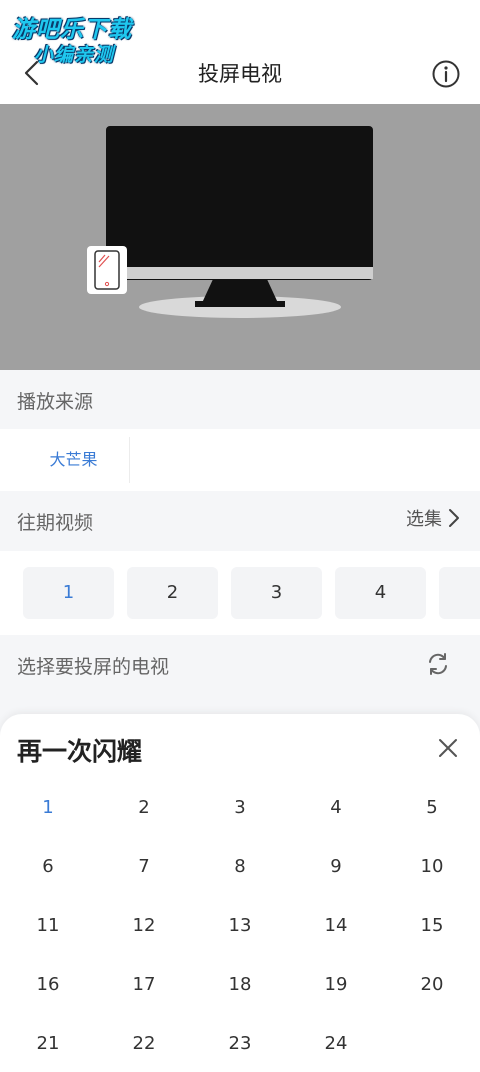 This screenshot has width=480, height=1072. Describe the element at coordinates (240, 664) in the screenshot. I see `tv-select-section-header: 选择要投屏的电视` at that location.